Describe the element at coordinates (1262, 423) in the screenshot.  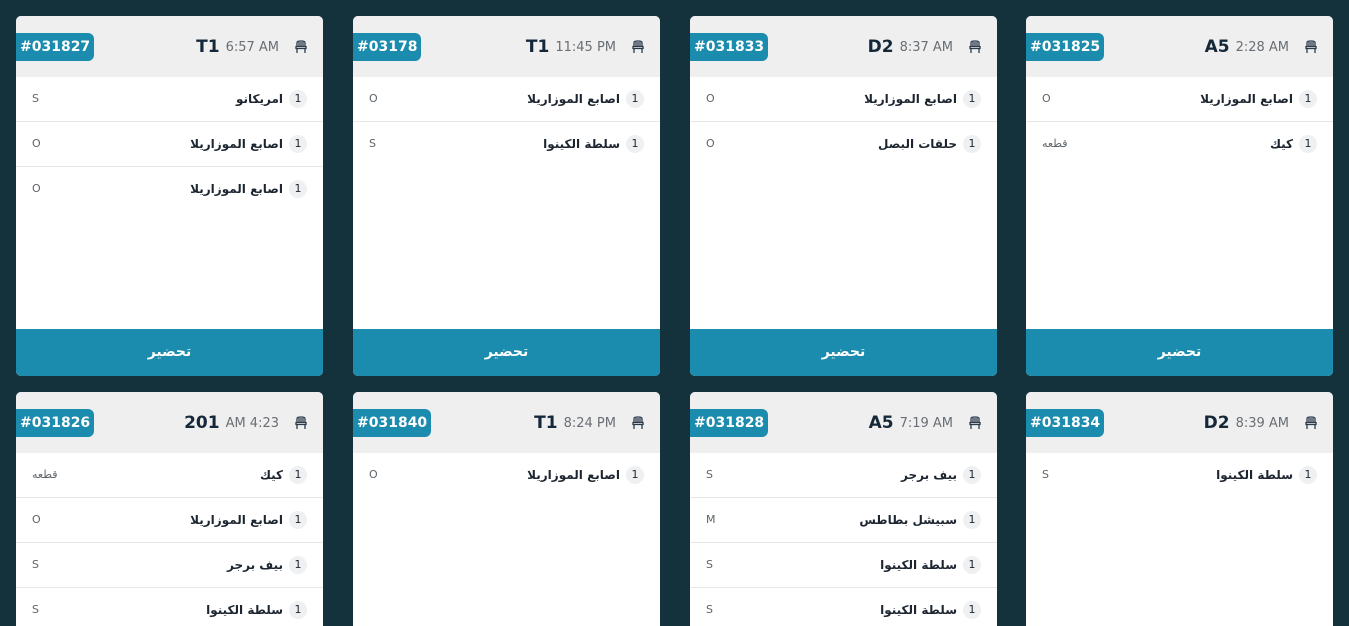
I see `order-time: 8:39 AM` at that location.